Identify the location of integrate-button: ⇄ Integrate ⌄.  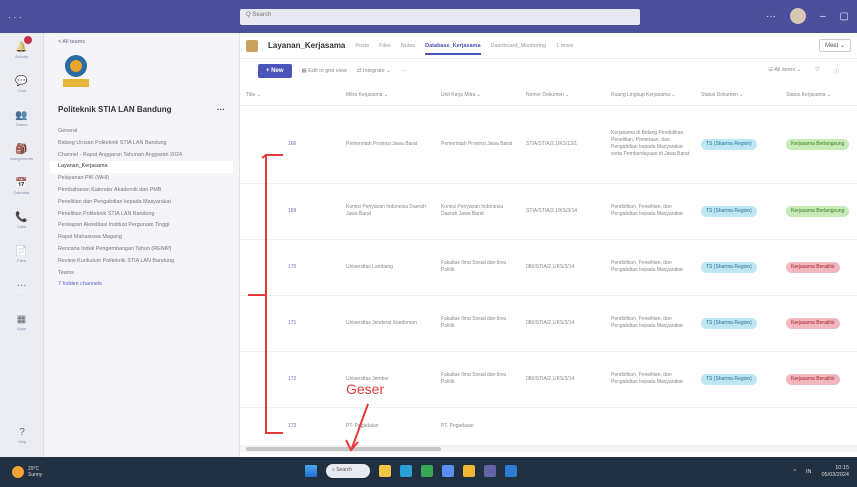
(374, 71).